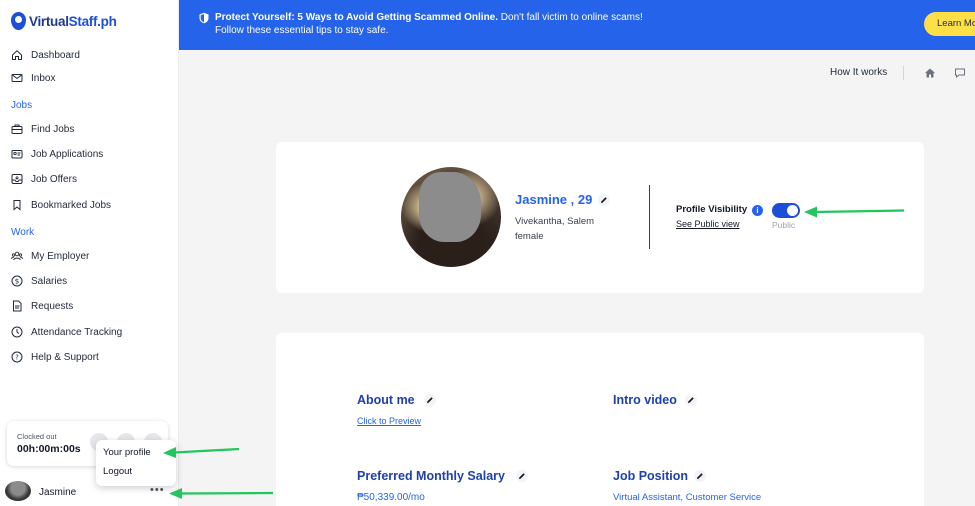 The height and width of the screenshot is (506, 975). Describe the element at coordinates (53, 129) in the screenshot. I see `sidebar-item-label: Find Jobs` at that location.